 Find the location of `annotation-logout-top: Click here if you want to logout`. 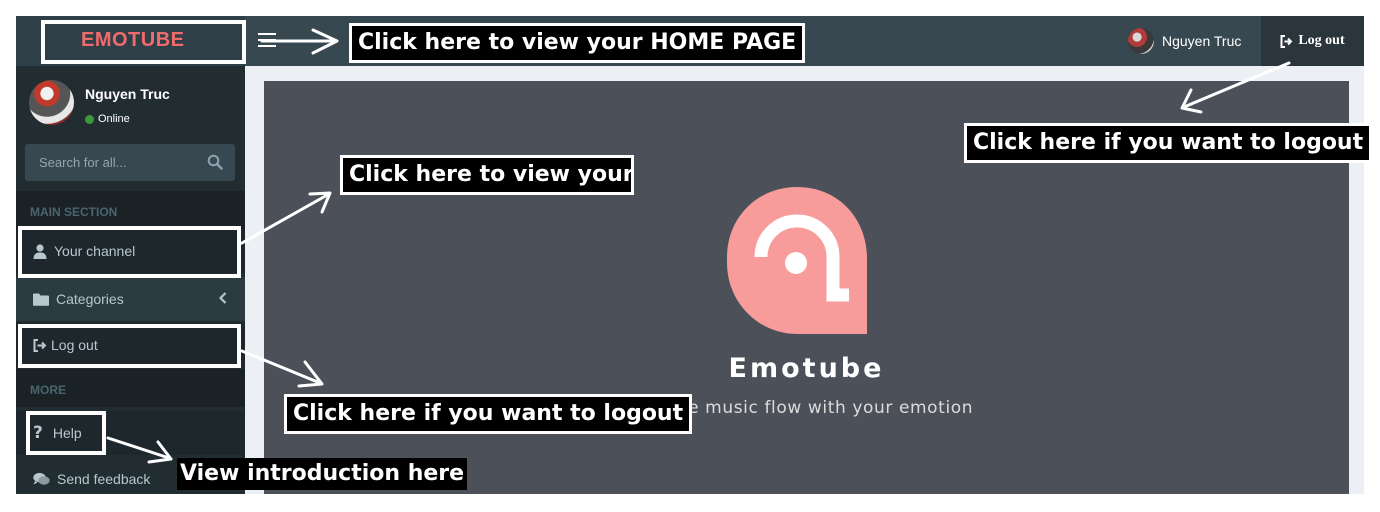

annotation-logout-top: Click here if you want to logout is located at coordinates (1168, 143).